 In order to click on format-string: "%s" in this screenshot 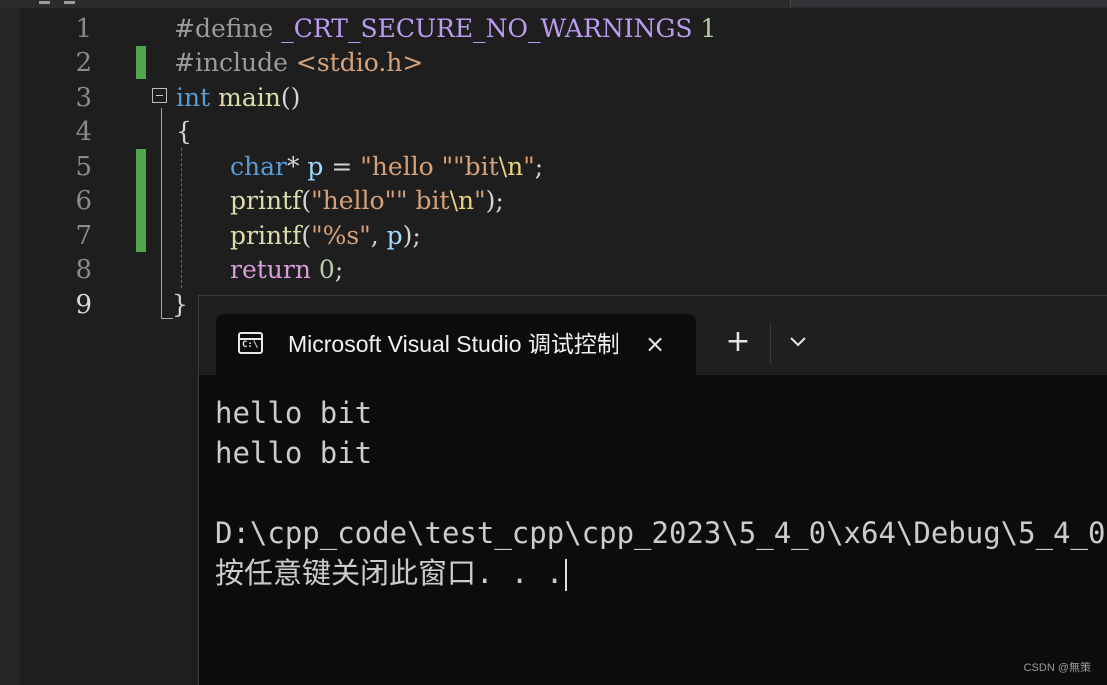, I will do `click(341, 235)`.